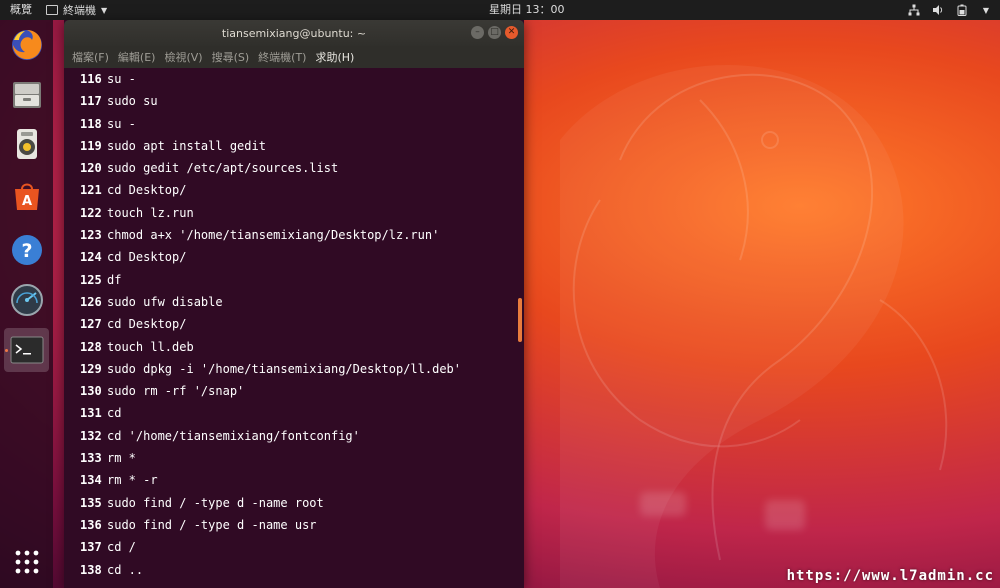 The image size is (1000, 588). I want to click on history-line: 121 cd Desktop/, so click(306, 190).